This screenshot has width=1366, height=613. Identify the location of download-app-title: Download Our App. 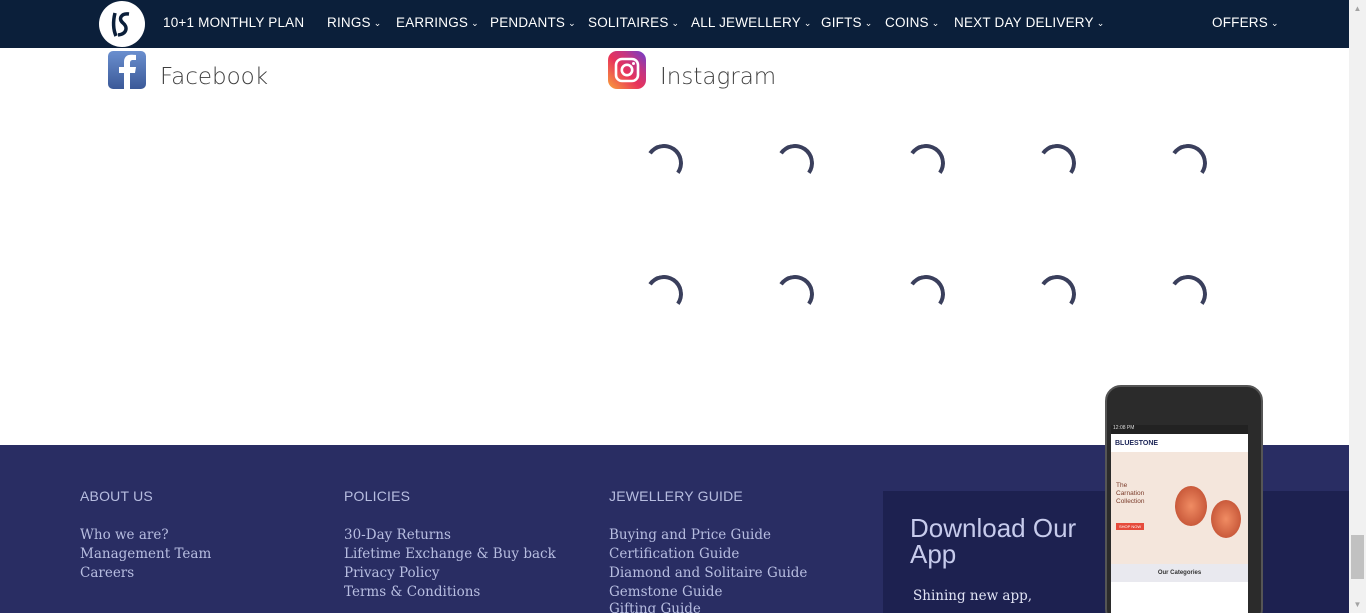
(993, 541).